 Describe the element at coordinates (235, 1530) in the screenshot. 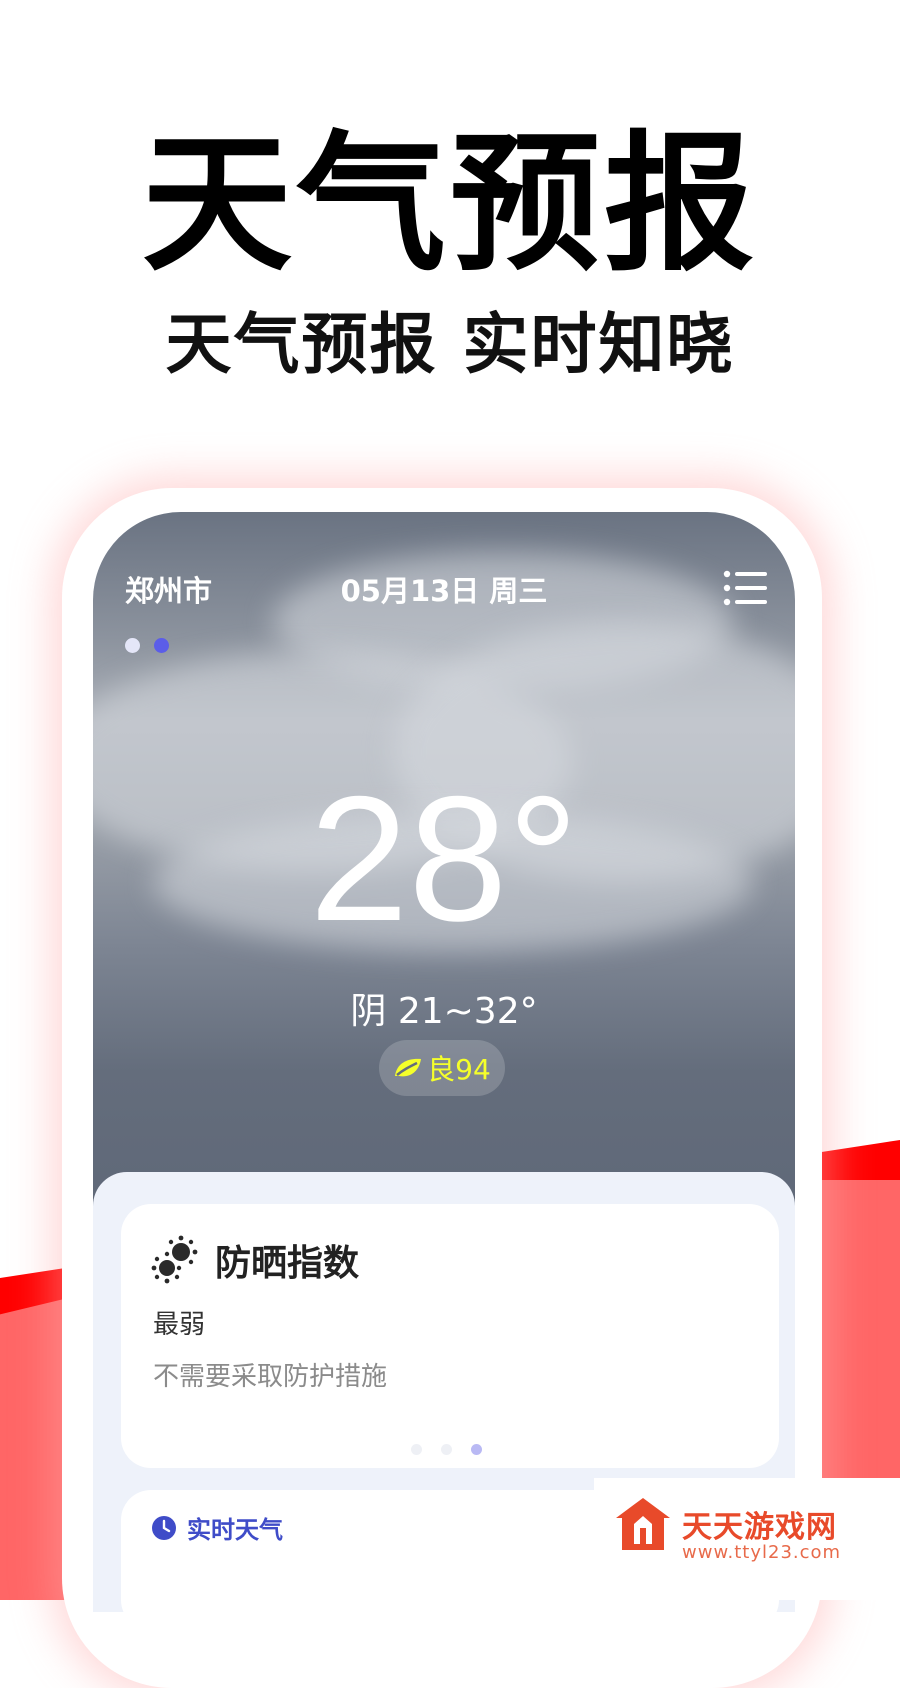

I see `realtime-weather-title: 实时天气` at that location.